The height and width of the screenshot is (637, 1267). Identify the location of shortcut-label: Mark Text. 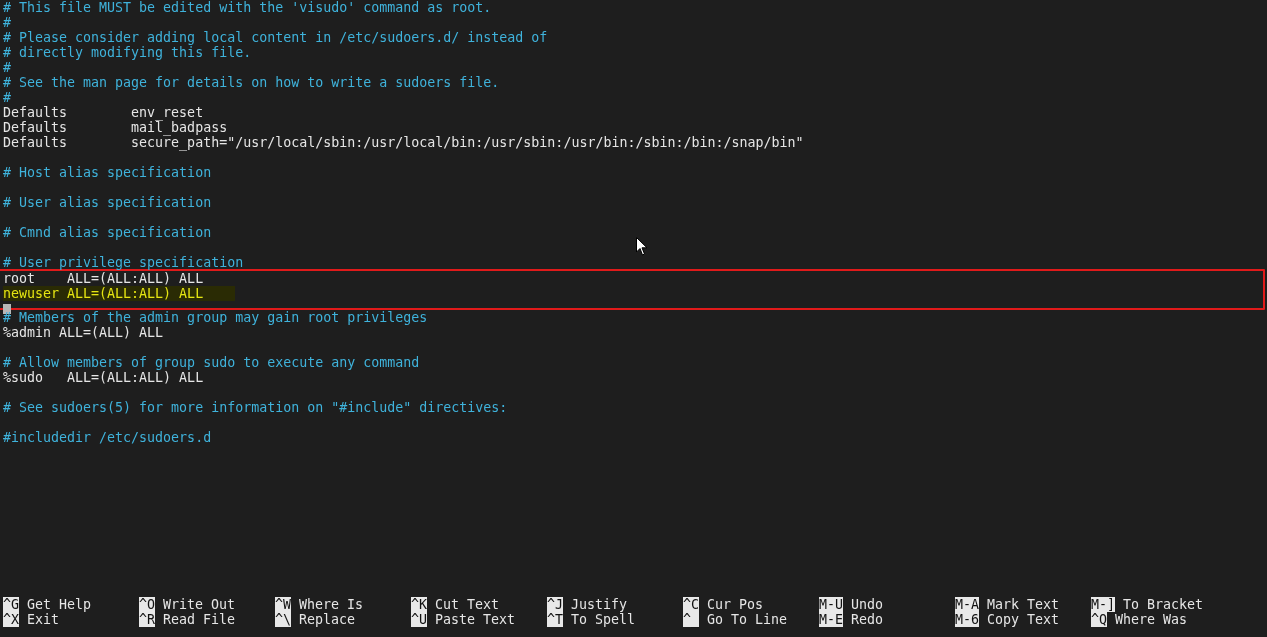
(1023, 604).